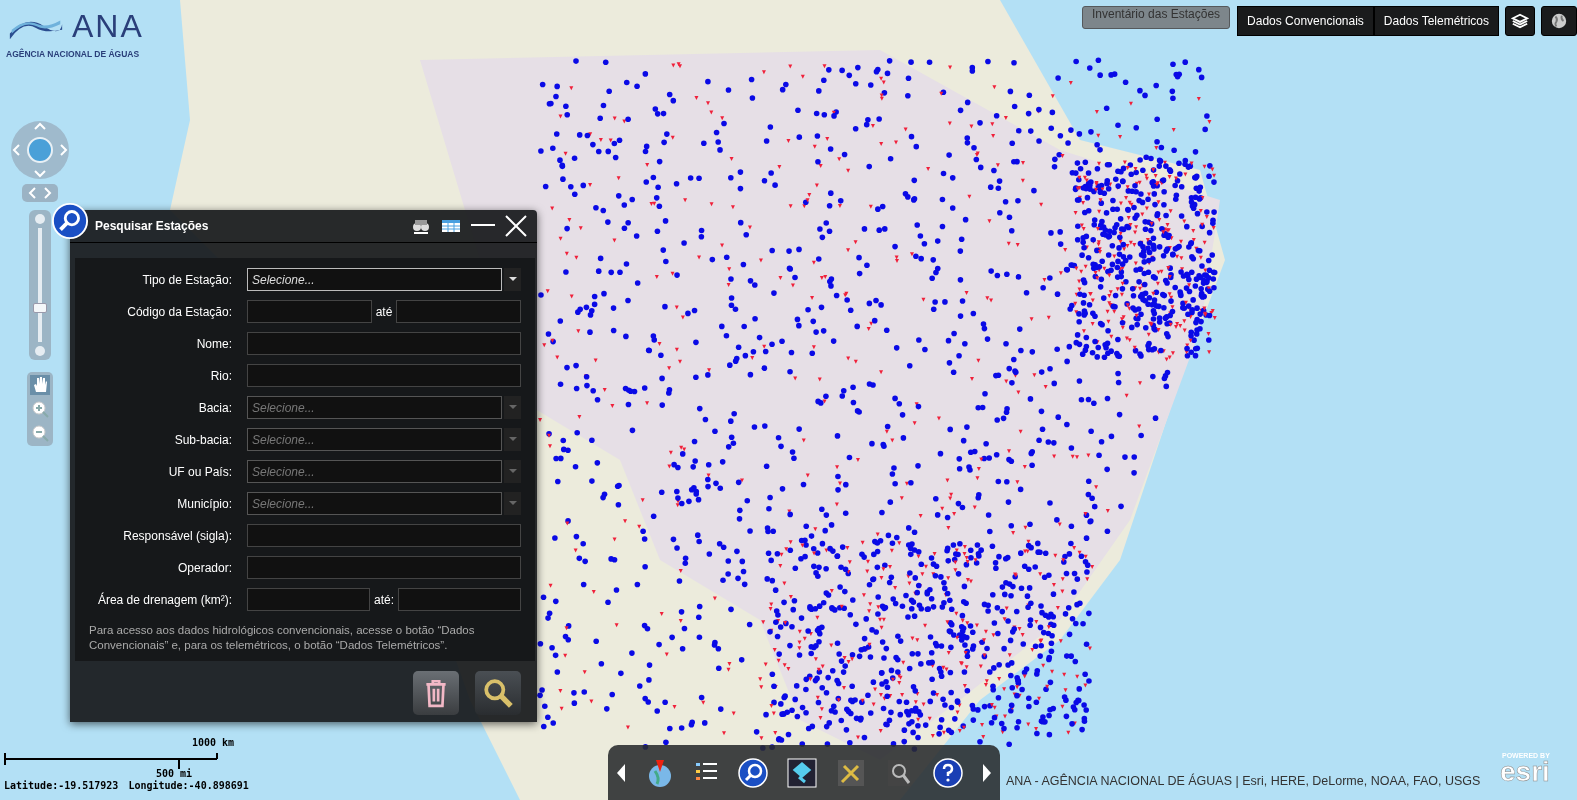  What do you see at coordinates (1305, 21) in the screenshot?
I see `data-button: Dados Convencionais` at bounding box center [1305, 21].